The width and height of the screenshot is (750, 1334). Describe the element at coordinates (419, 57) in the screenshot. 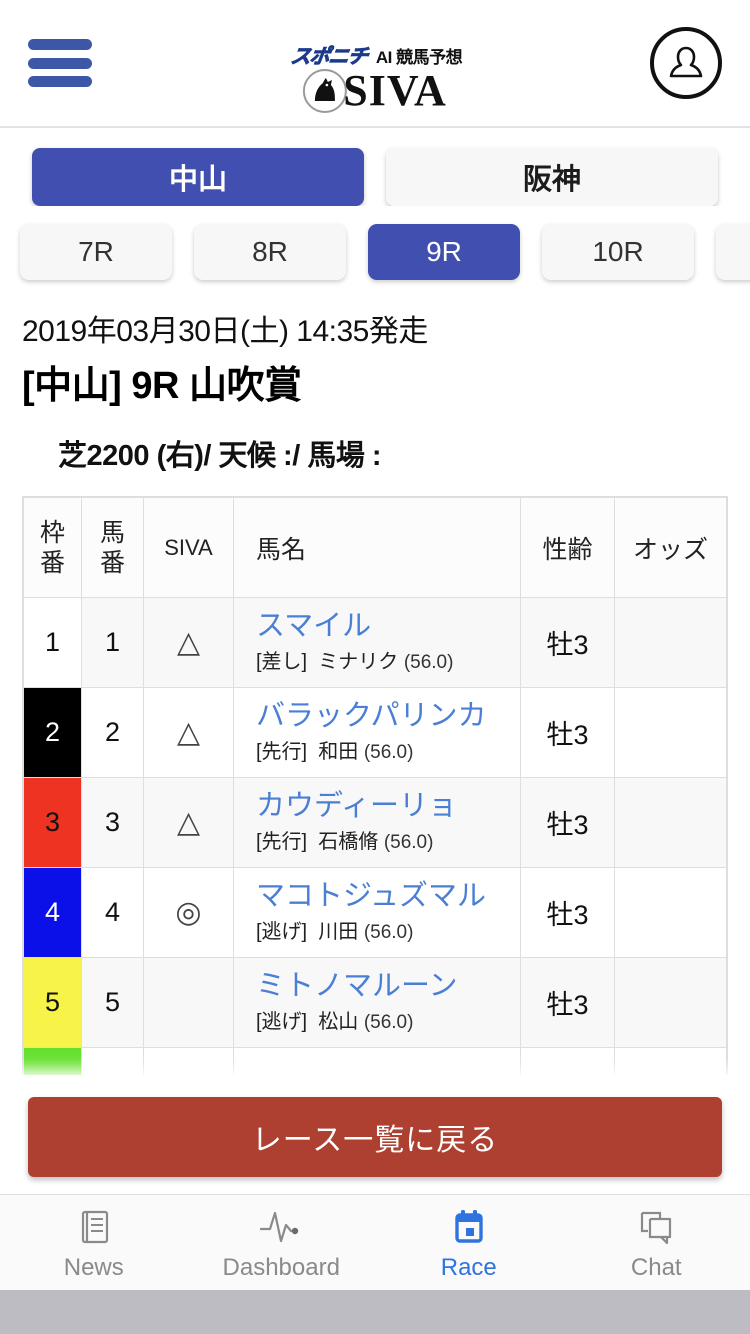

I see `brand-ai-label: AI 競馬予想` at that location.